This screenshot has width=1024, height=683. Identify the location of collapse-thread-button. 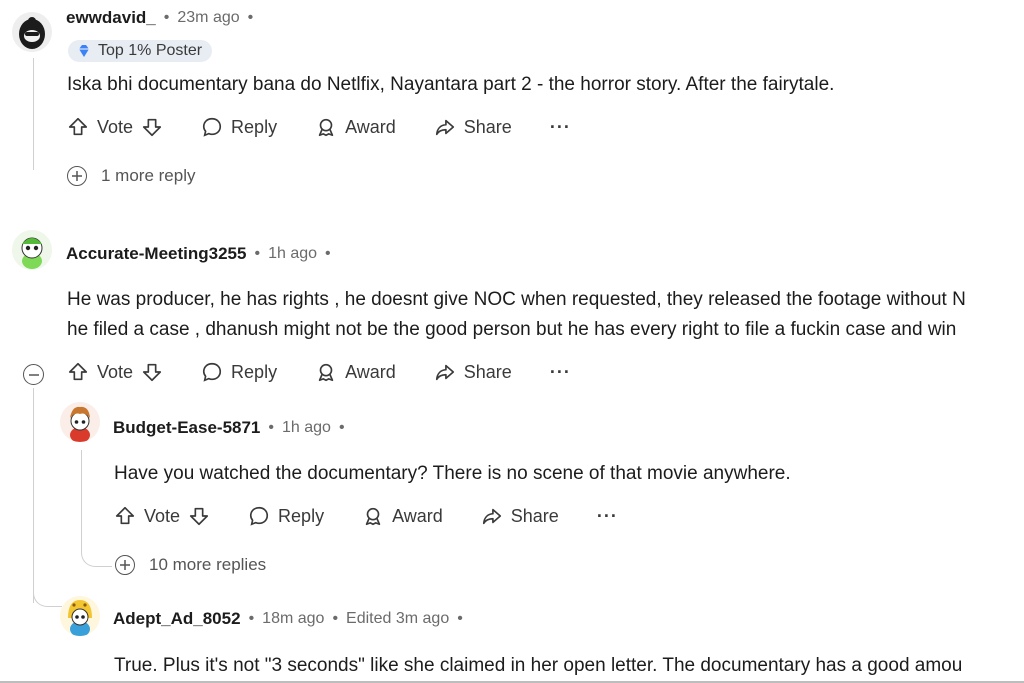
(33, 374).